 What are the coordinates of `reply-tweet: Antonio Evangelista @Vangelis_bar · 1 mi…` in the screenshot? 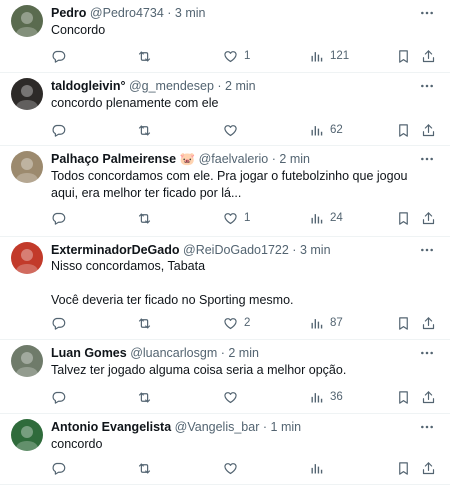 It's located at (225, 449).